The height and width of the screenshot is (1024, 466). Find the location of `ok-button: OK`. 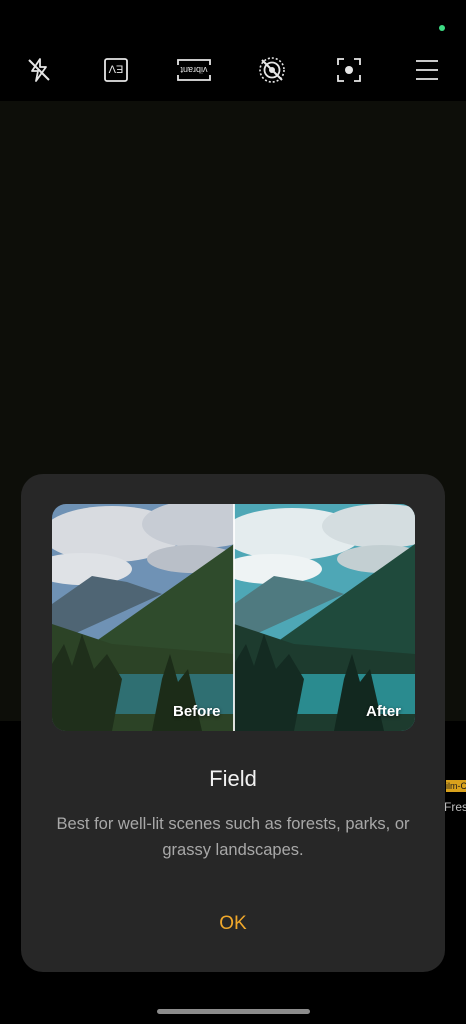

ok-button: OK is located at coordinates (233, 924).